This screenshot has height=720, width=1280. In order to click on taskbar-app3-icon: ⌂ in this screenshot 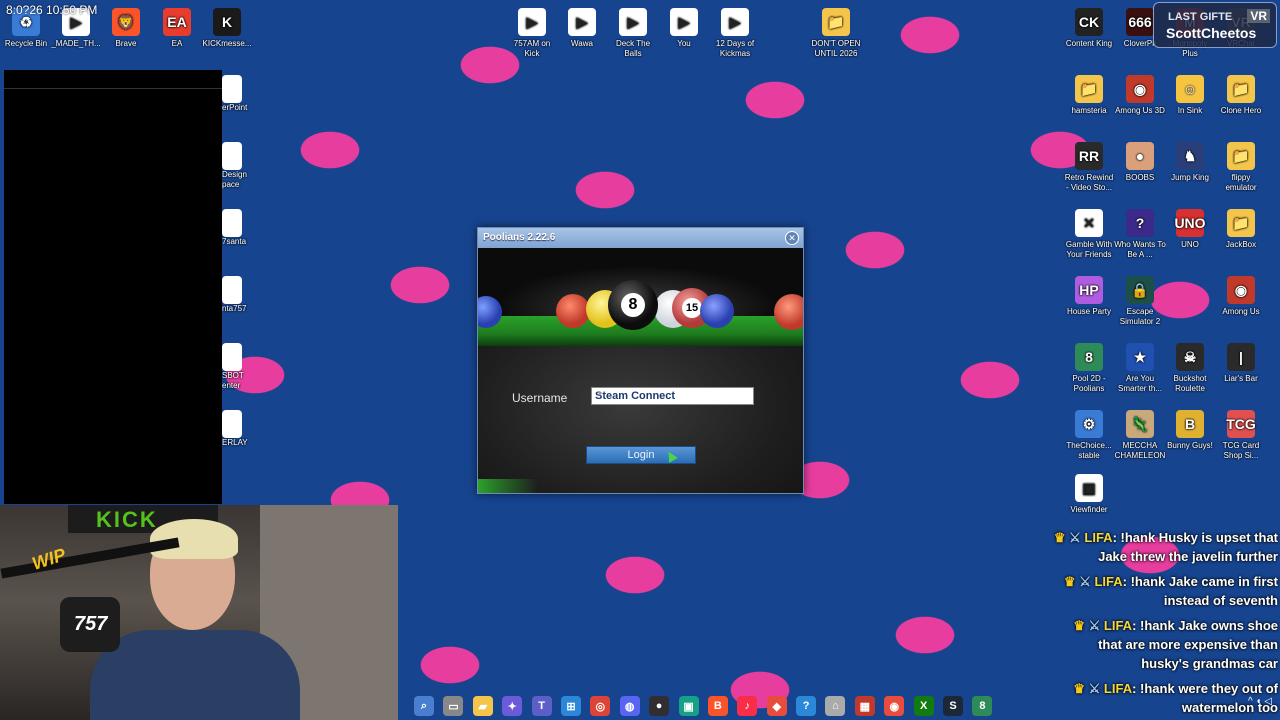, I will do `click(835, 706)`.